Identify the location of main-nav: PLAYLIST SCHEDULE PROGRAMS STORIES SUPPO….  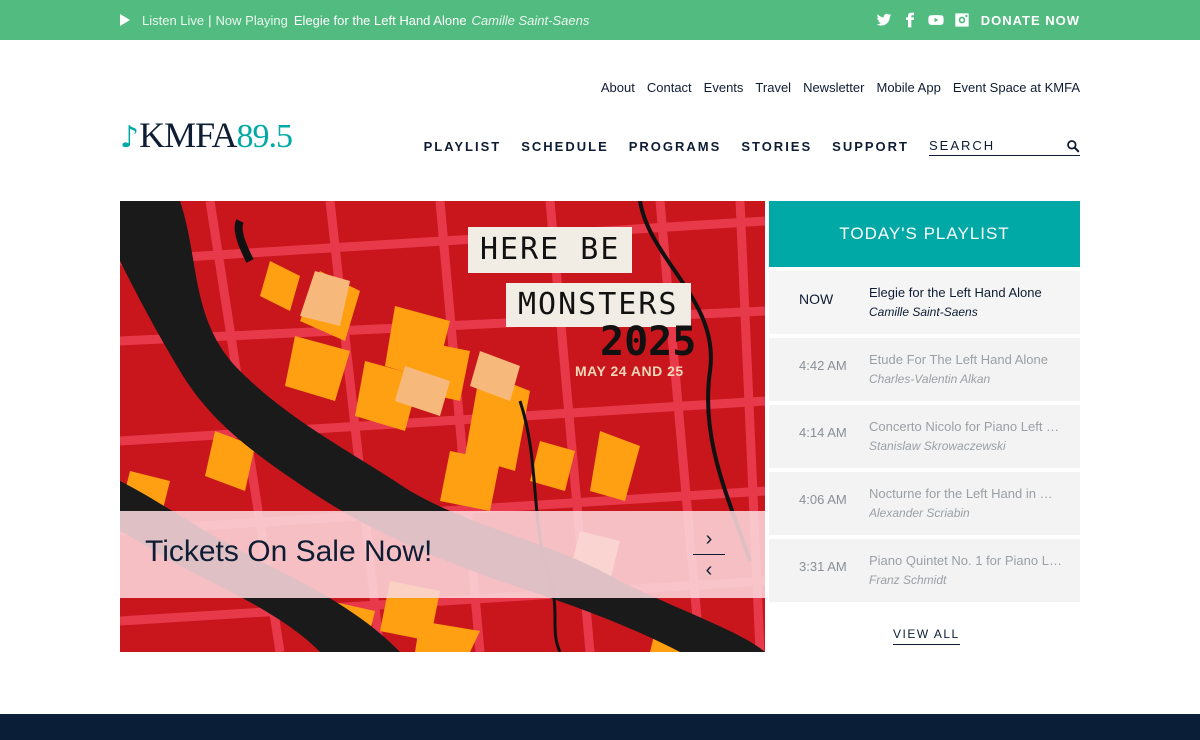
(742, 146).